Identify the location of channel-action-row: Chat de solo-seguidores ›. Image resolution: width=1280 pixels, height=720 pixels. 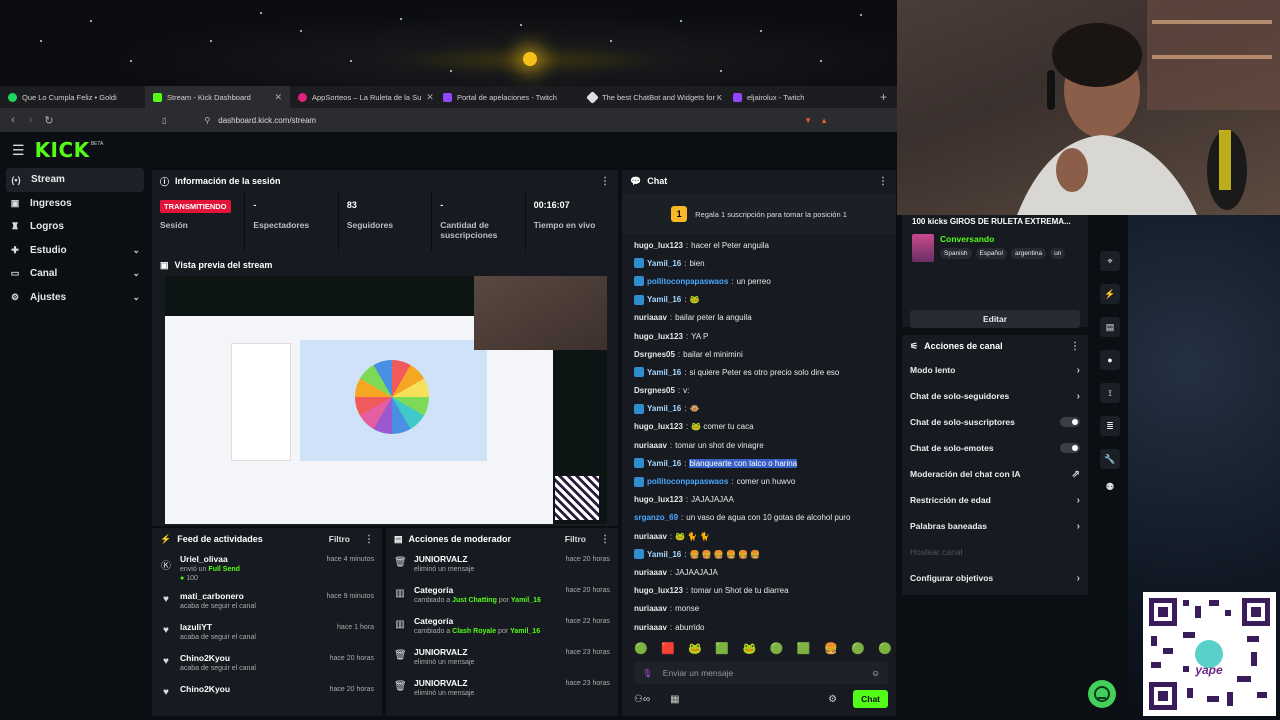
(995, 396).